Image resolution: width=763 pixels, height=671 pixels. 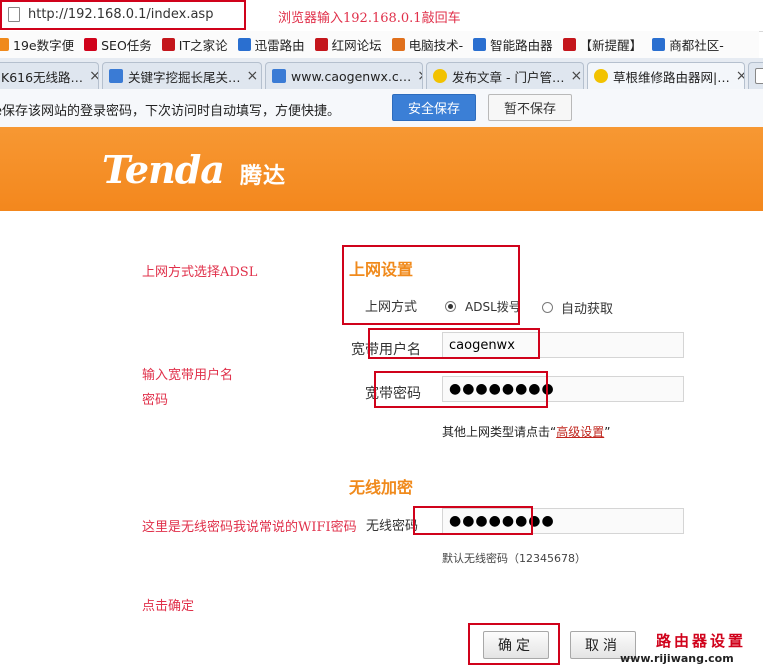 I want to click on bookmark-label: 迅雷路由, so click(x=279, y=45).